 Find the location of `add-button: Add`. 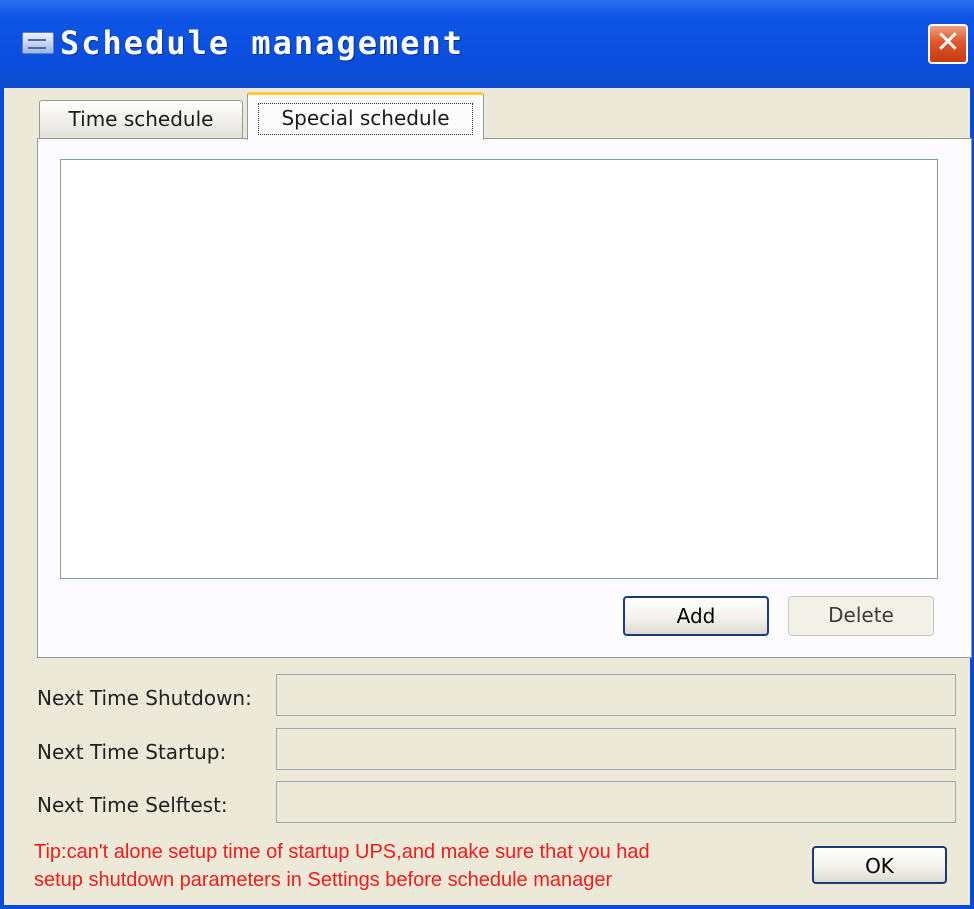

add-button: Add is located at coordinates (696, 616).